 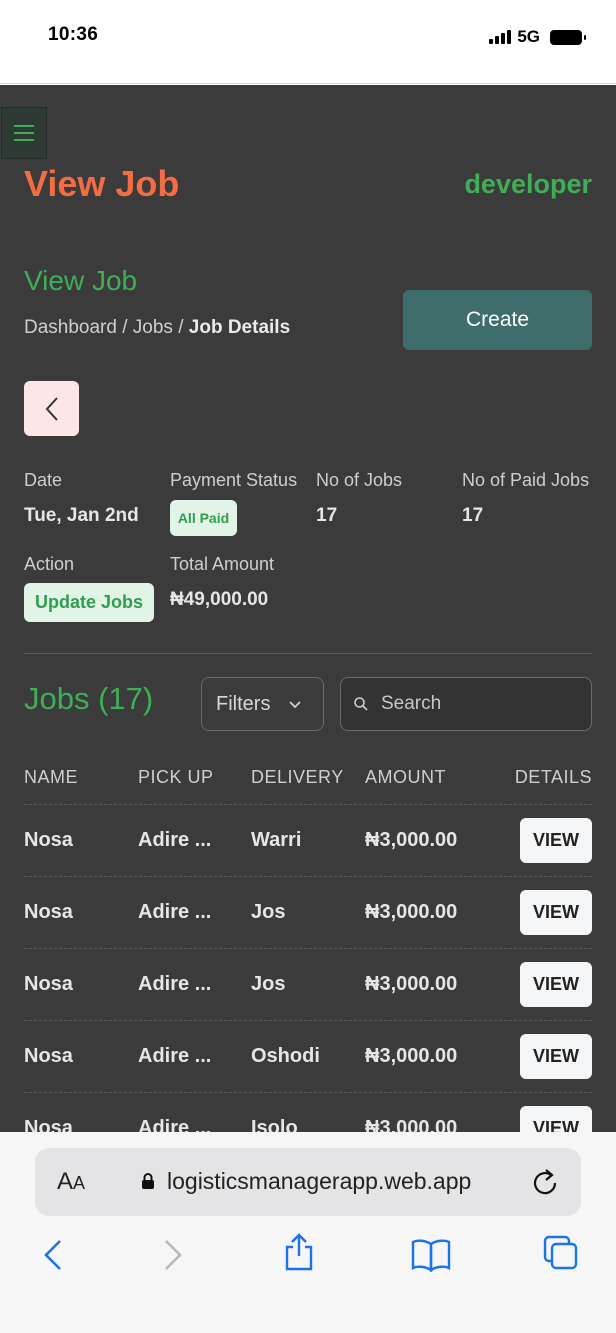 I want to click on breadcrumb: Dashboard / Jobs / Job Details, so click(x=157, y=328).